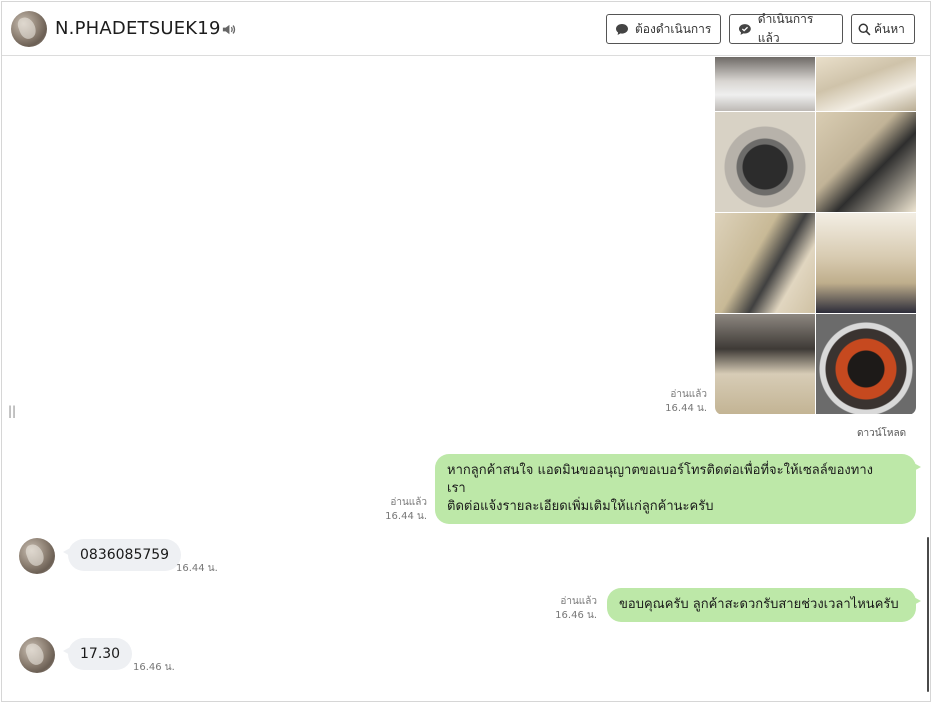 This screenshot has height=703, width=932. I want to click on incoming-message: 17.30, so click(97, 654).